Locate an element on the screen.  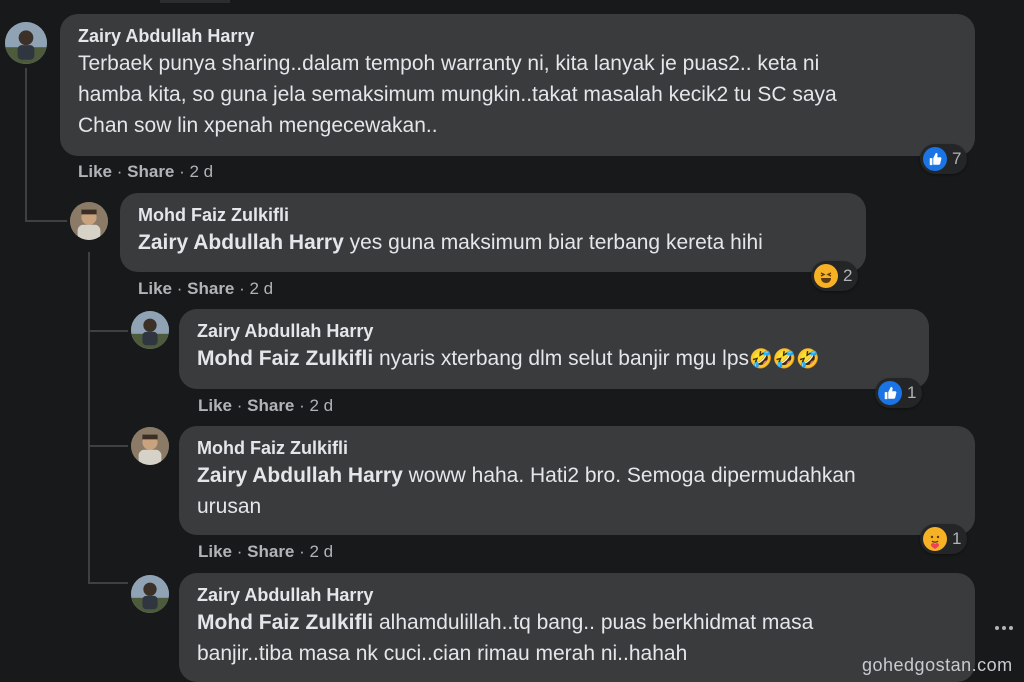
reaction-summary: 2 is located at coordinates (835, 276).